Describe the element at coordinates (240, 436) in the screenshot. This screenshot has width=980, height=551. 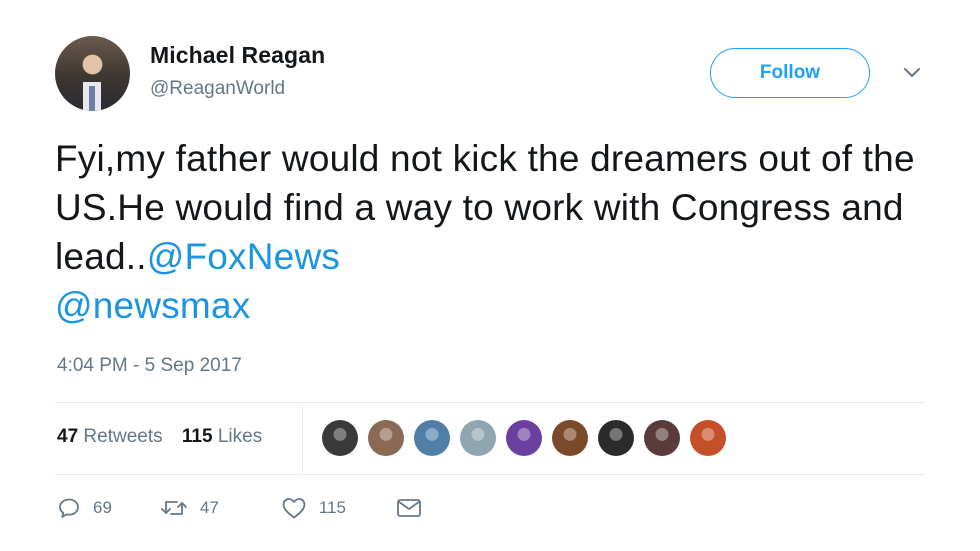
I see `likes-label: Likes` at that location.